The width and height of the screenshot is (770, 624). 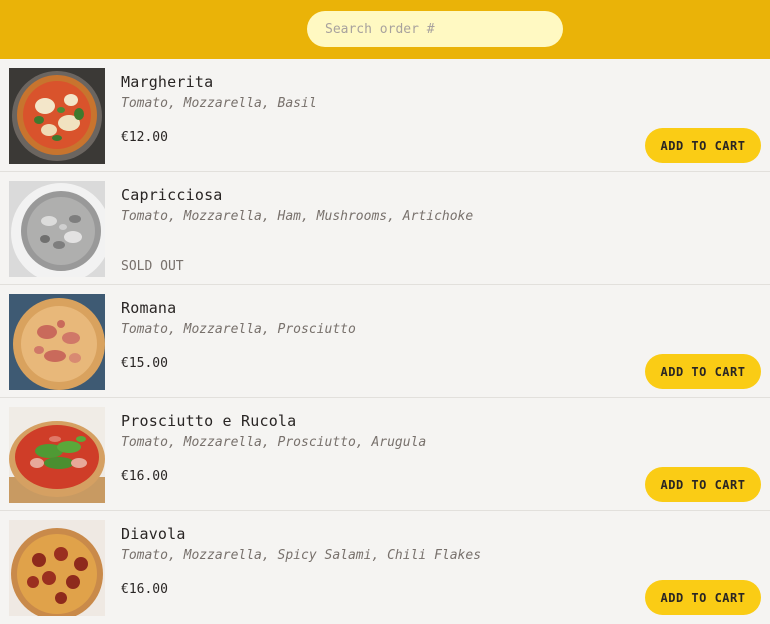 I want to click on pizza-capricciosa-image, so click(x=57, y=229).